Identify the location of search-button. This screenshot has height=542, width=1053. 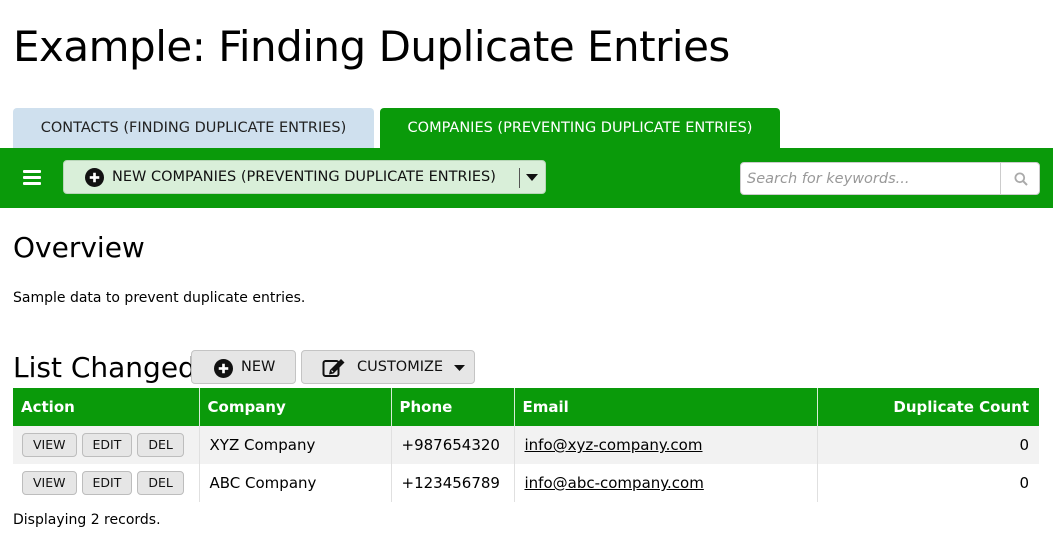
(1020, 178).